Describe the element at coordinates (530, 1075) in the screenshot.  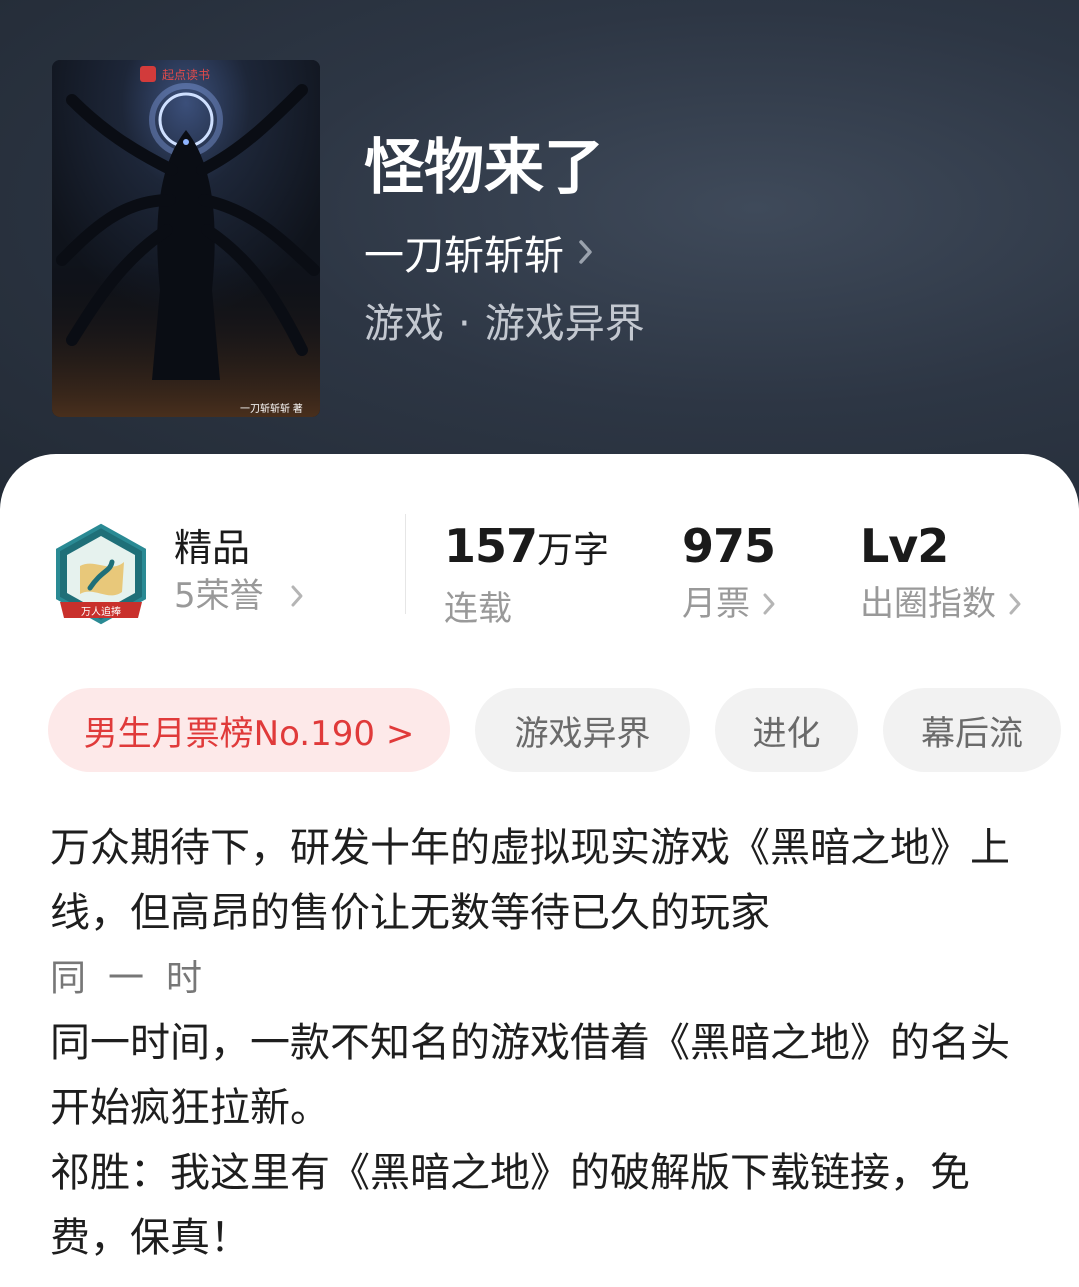
I see `description-paragraph: 同一时间，一款不知名的游戏借着《黑暗之地》的名头开始疯狂拉新。` at that location.